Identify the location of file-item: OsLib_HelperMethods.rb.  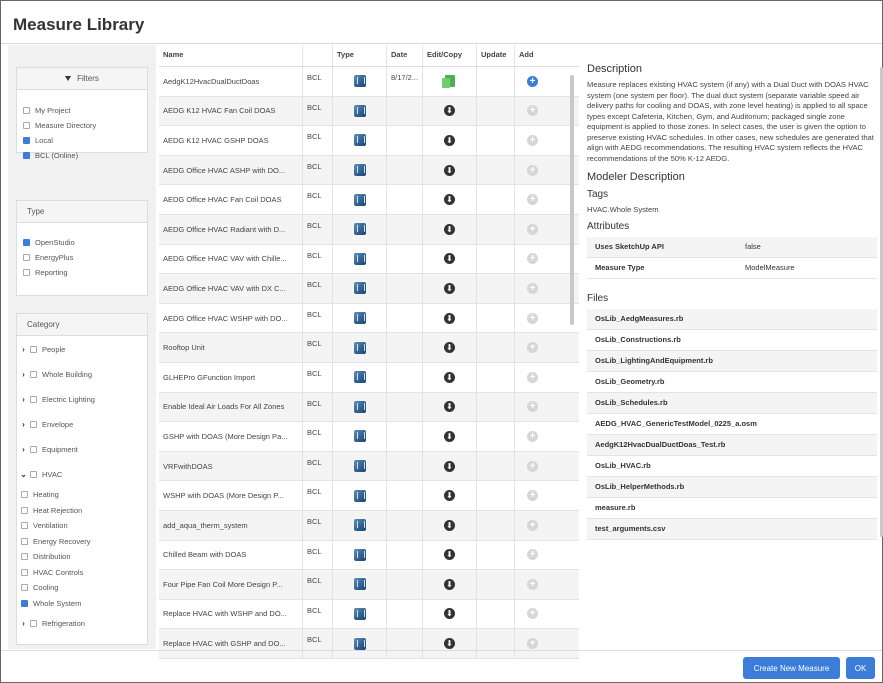
(732, 487).